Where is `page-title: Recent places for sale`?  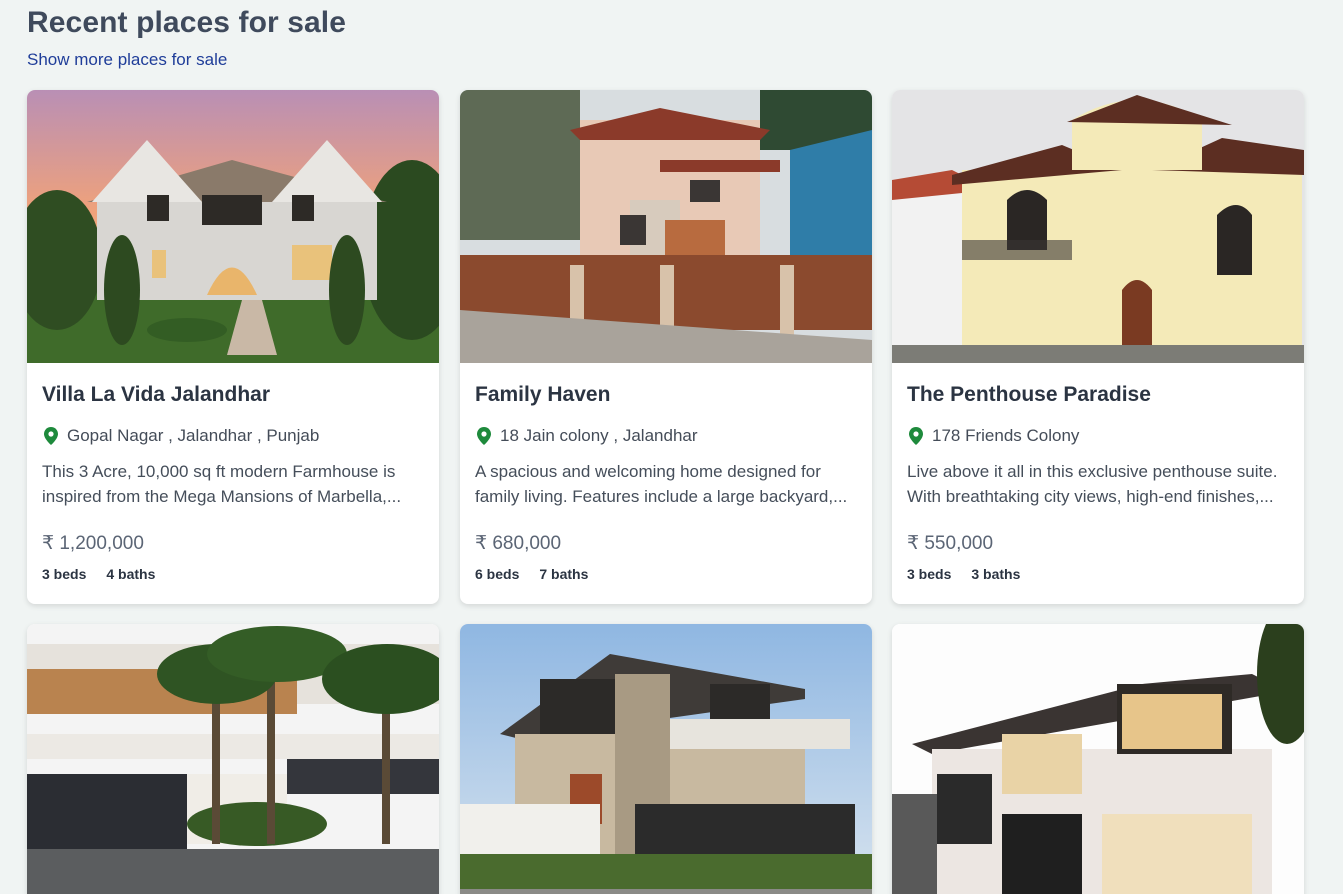
page-title: Recent places for sale is located at coordinates (187, 22).